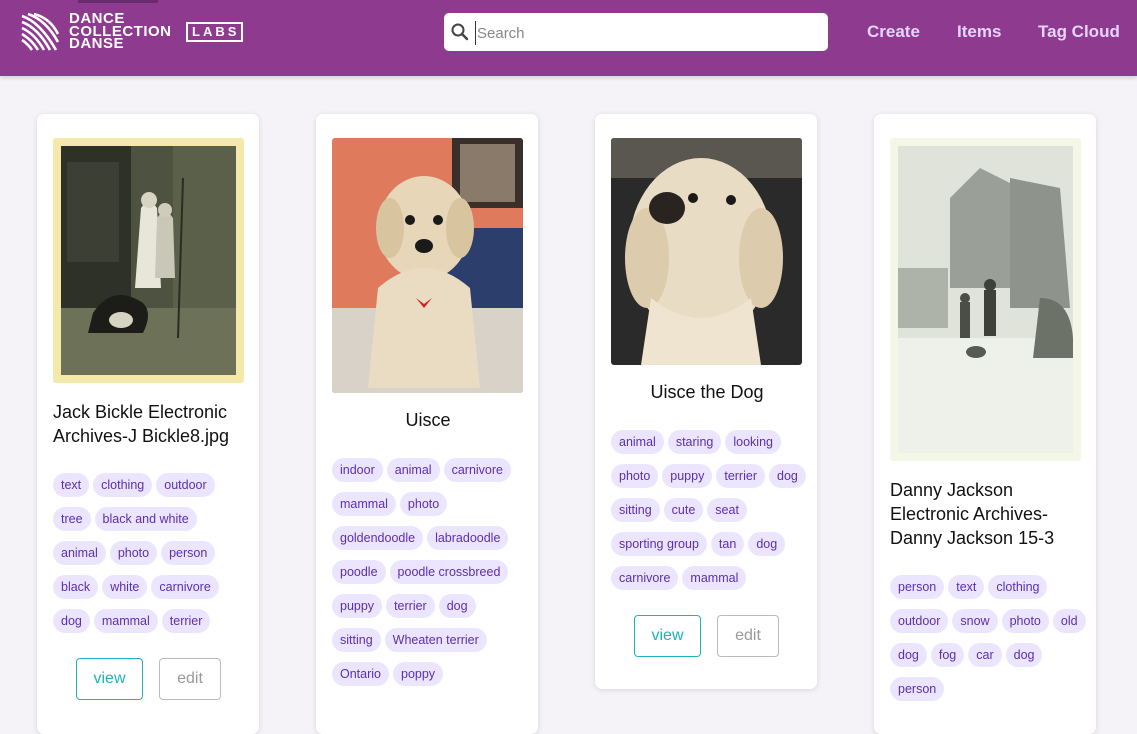 Image resolution: width=1137 pixels, height=734 pixels. What do you see at coordinates (76, 587) in the screenshot?
I see `tag: black` at bounding box center [76, 587].